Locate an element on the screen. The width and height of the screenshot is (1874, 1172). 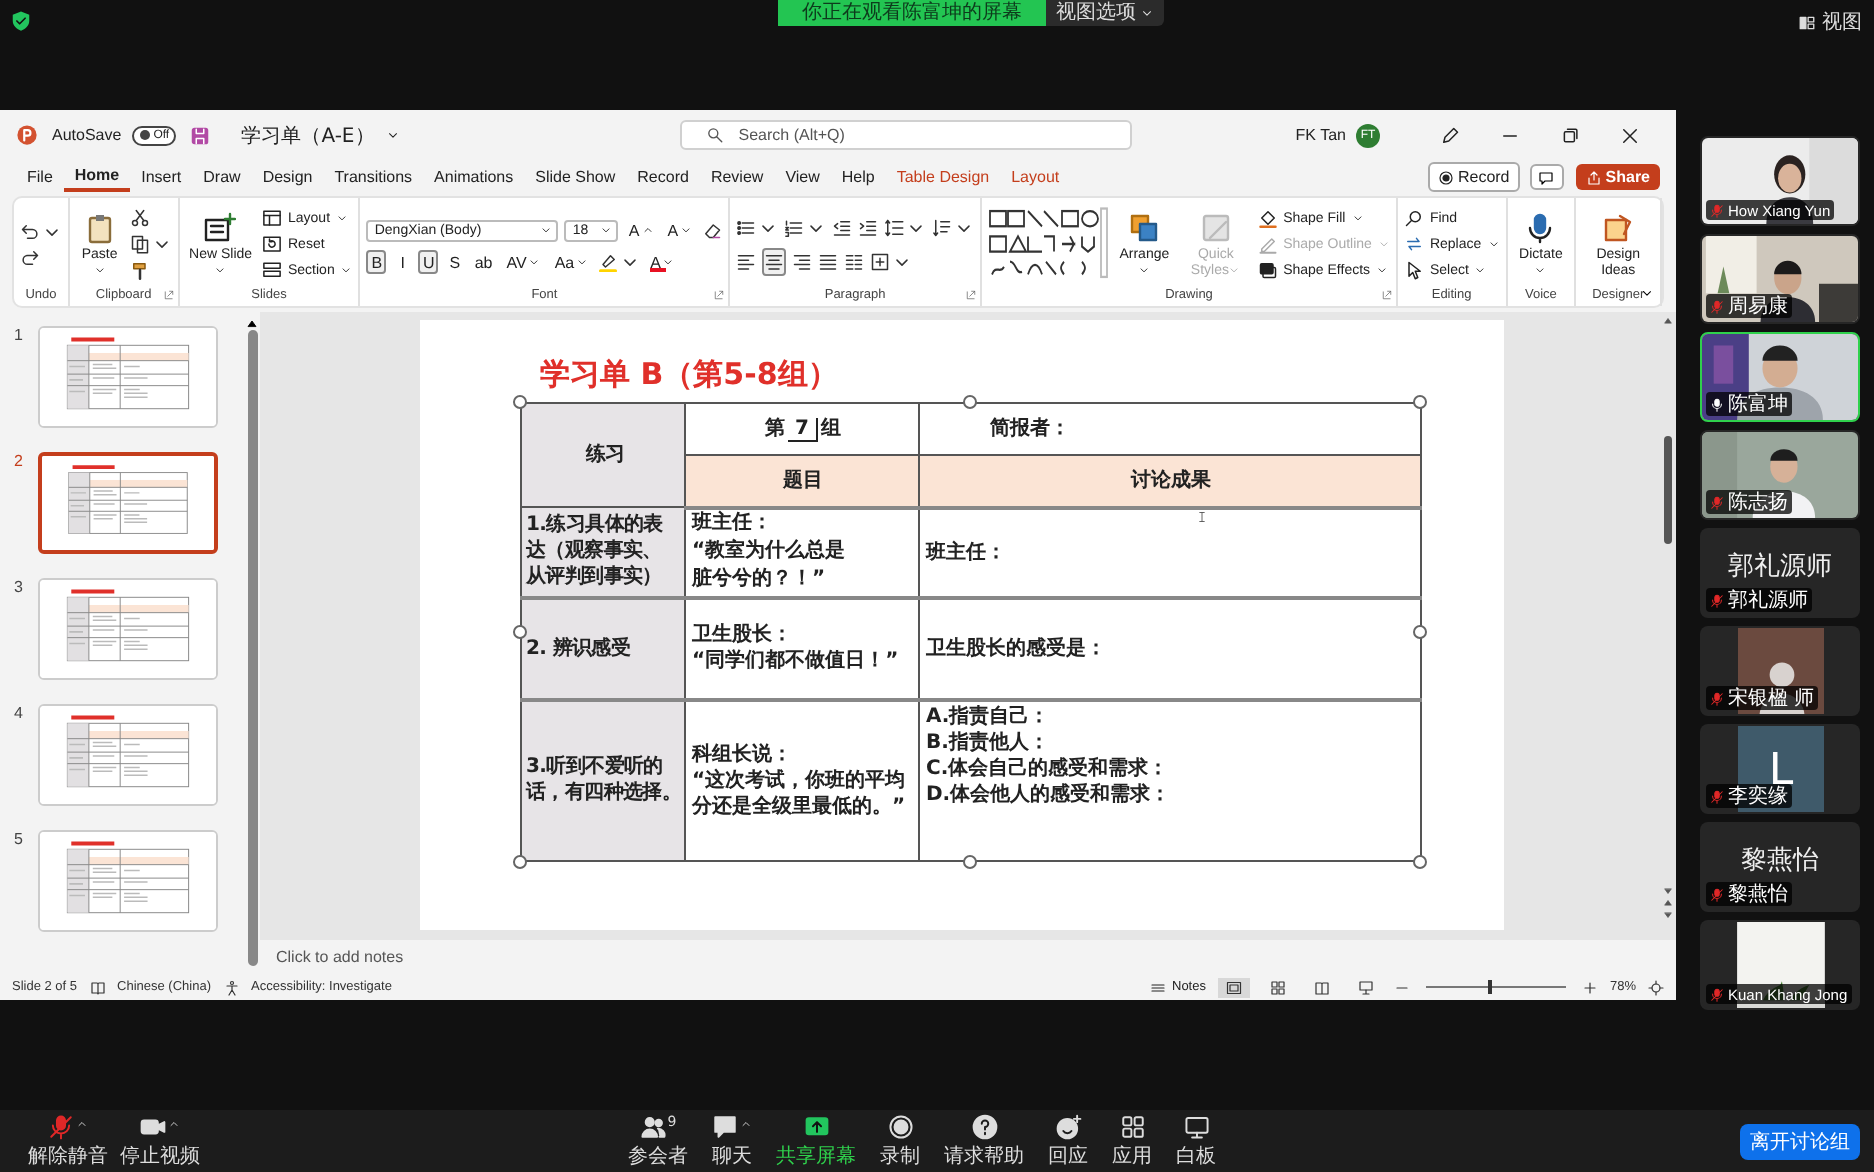
search-field: Search (Alt+Q) is located at coordinates (906, 135).